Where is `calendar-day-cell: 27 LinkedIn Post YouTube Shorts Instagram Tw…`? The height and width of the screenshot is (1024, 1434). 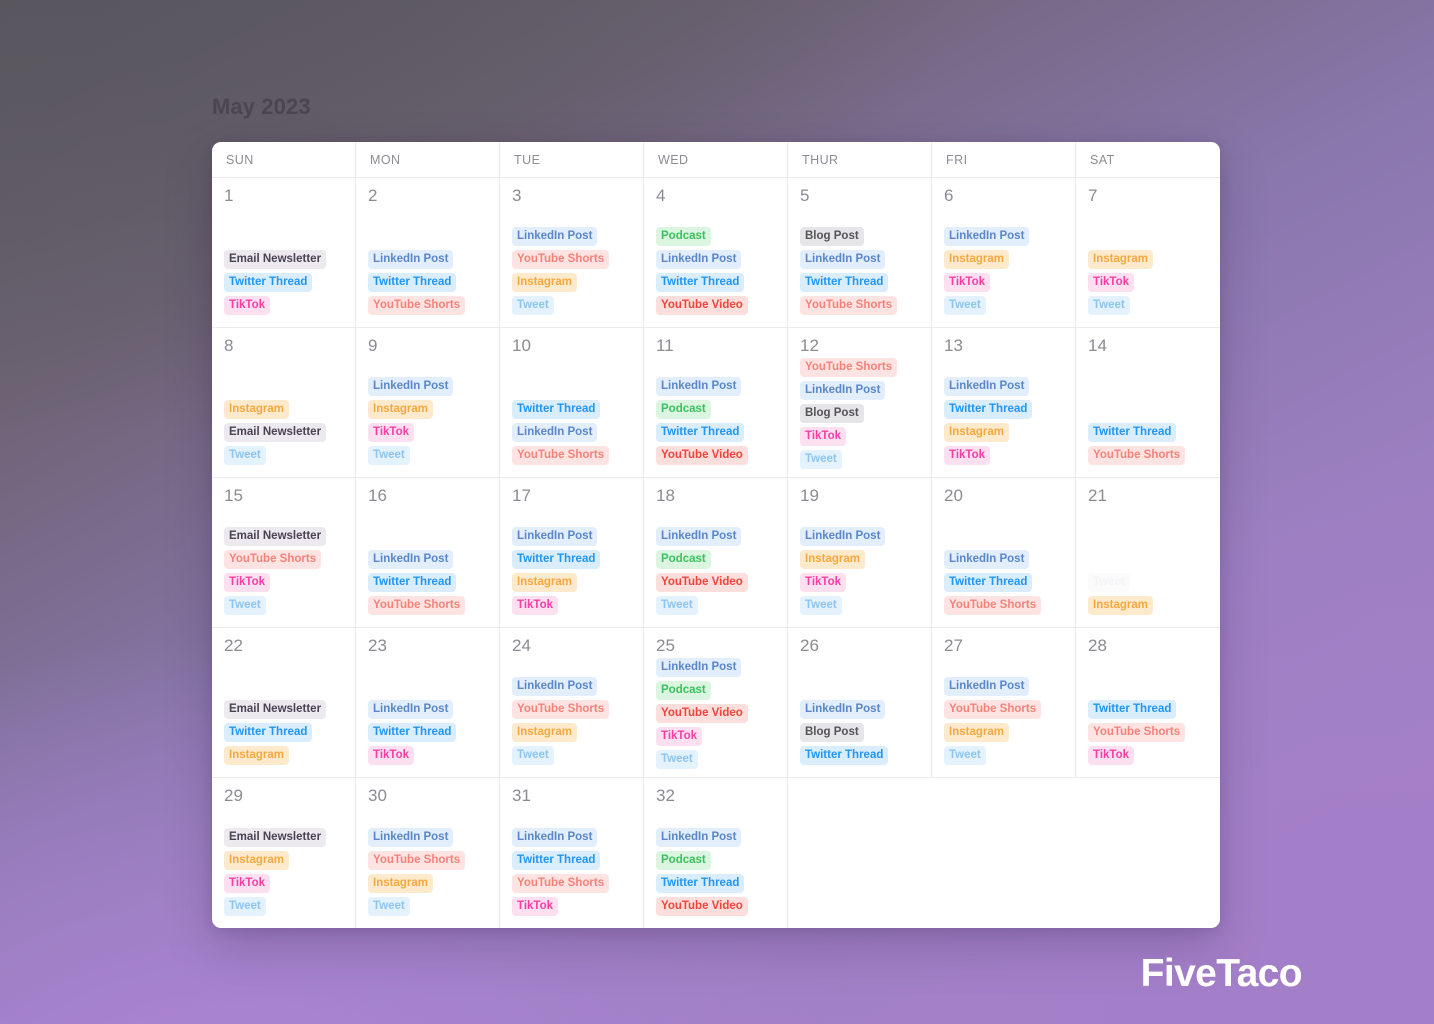
calendar-day-cell: 27 LinkedIn Post YouTube Shorts Instagram Tw… is located at coordinates (1004, 702).